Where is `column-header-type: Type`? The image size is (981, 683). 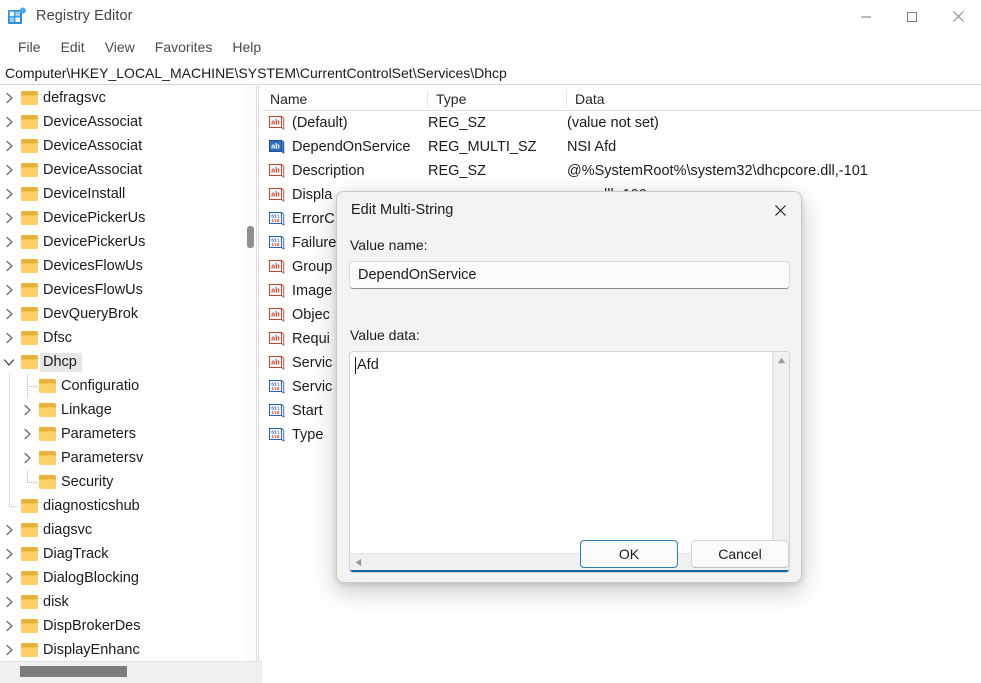
column-header-type: Type is located at coordinates (497, 98).